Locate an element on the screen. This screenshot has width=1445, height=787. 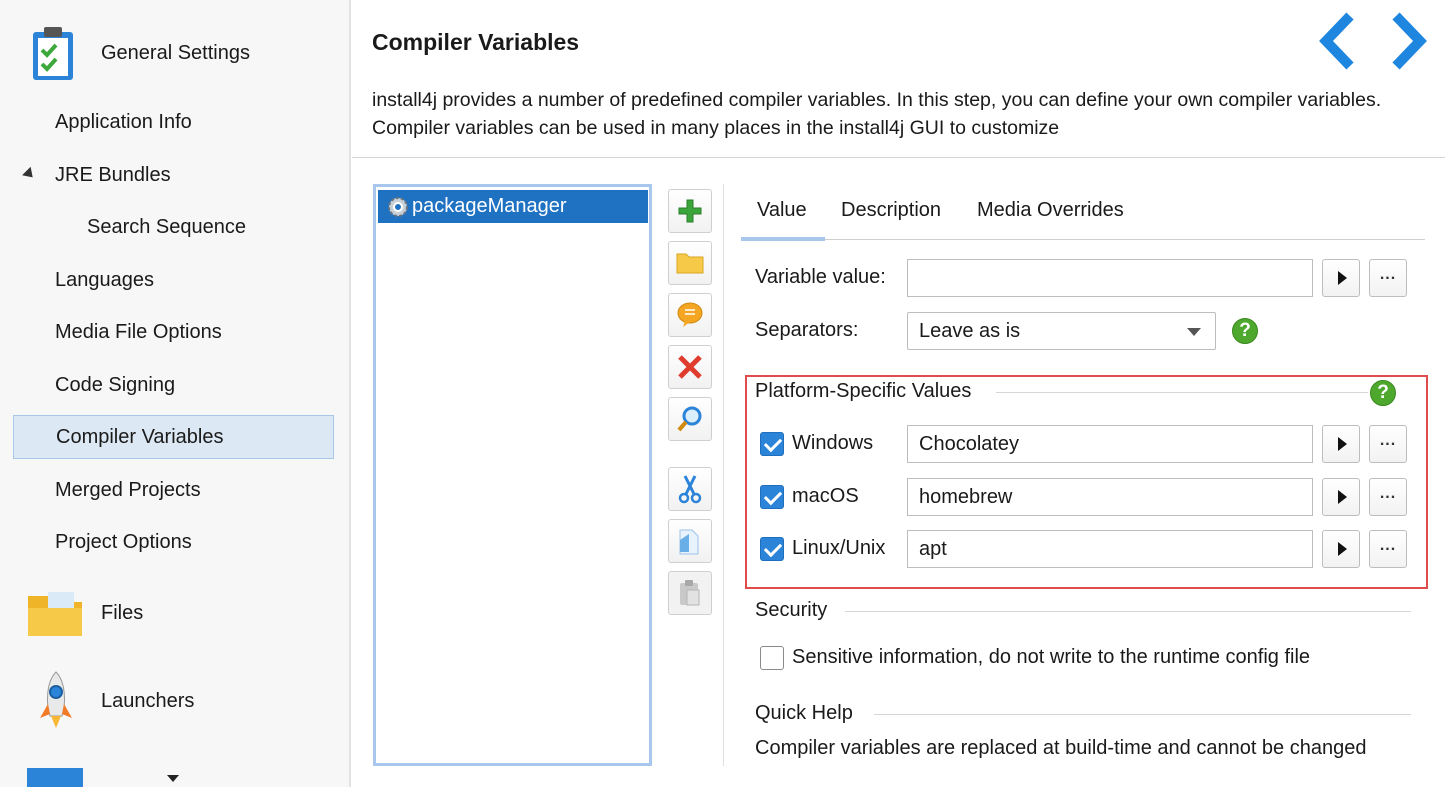
active-tab-indicator is located at coordinates (783, 239).